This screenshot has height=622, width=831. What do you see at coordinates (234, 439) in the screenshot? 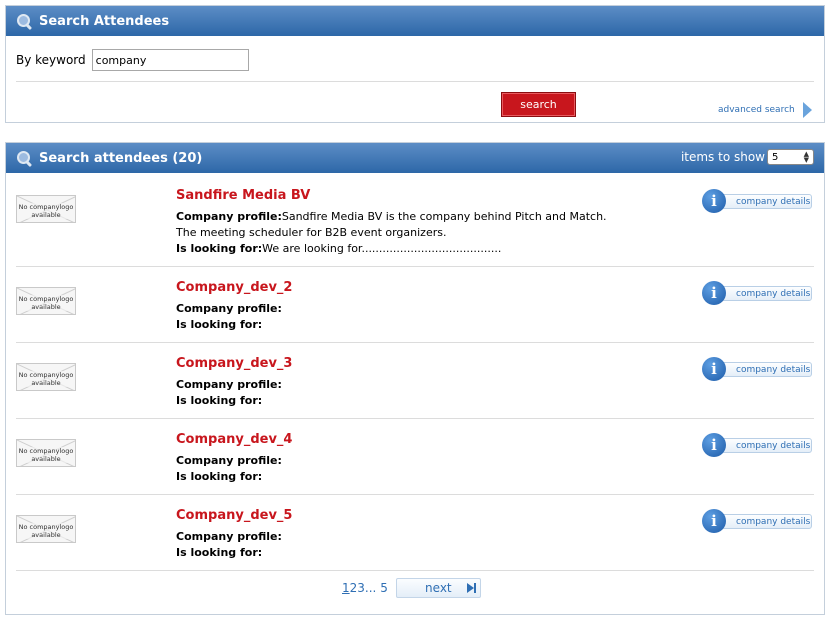
I see `company-name-link: Company_dev_4` at bounding box center [234, 439].